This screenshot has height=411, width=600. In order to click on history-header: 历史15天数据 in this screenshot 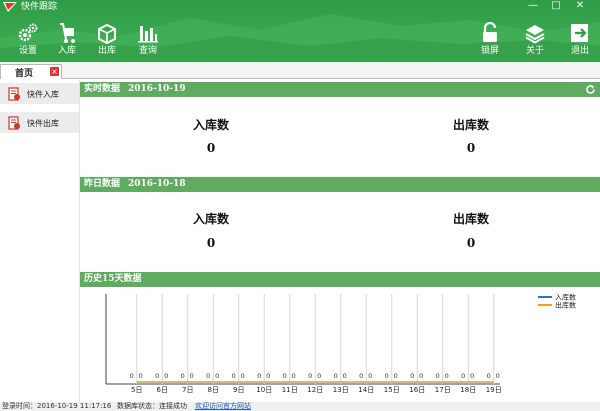, I will do `click(340, 279)`.